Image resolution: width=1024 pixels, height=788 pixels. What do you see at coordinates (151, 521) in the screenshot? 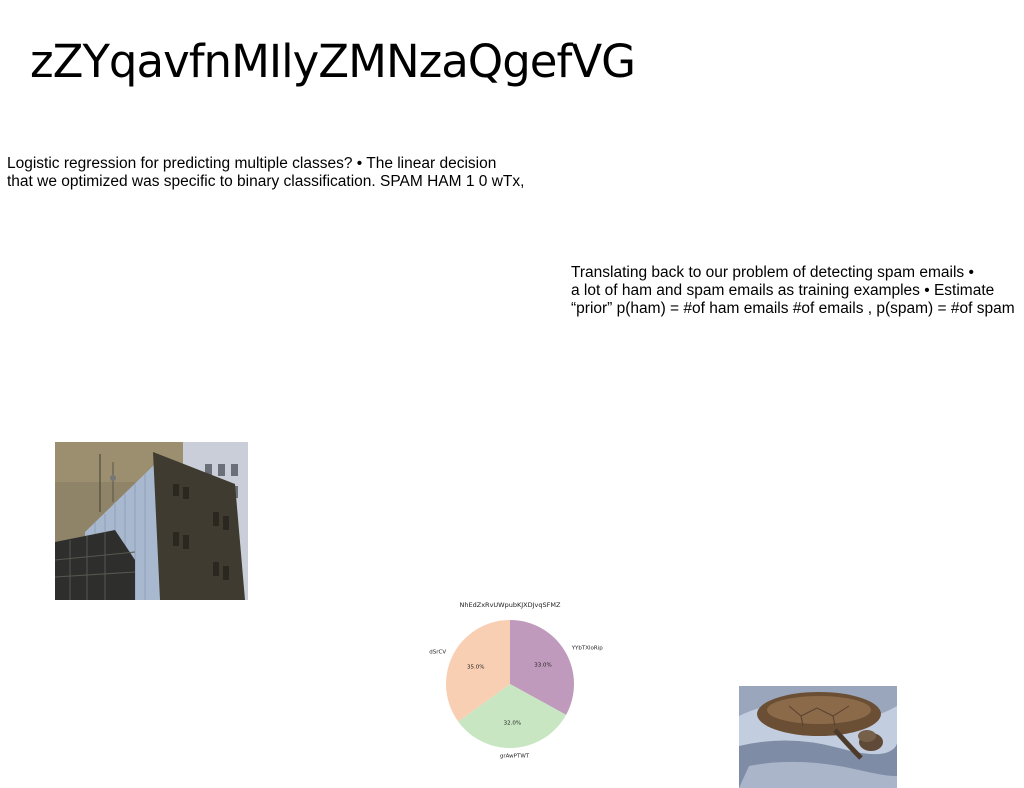
I see `building-photo` at bounding box center [151, 521].